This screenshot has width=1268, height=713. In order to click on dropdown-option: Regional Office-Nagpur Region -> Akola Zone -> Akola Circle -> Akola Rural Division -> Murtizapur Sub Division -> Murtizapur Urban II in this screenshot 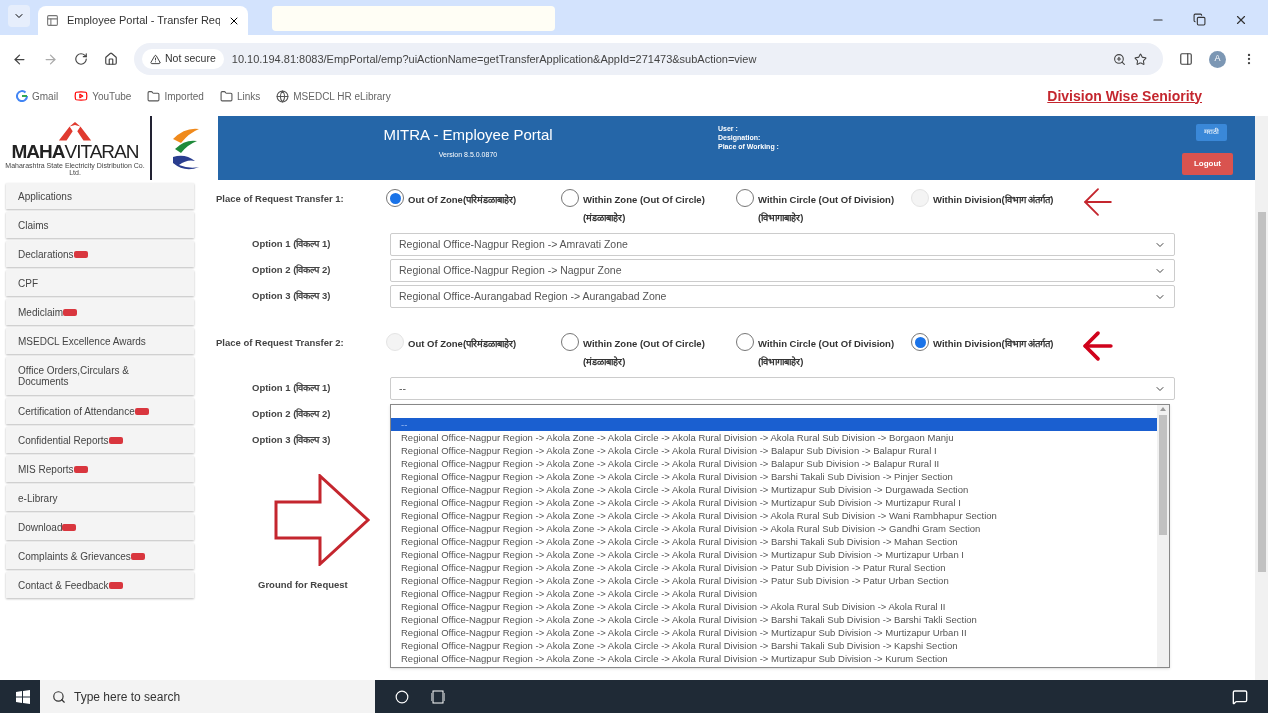, I will do `click(774, 632)`.